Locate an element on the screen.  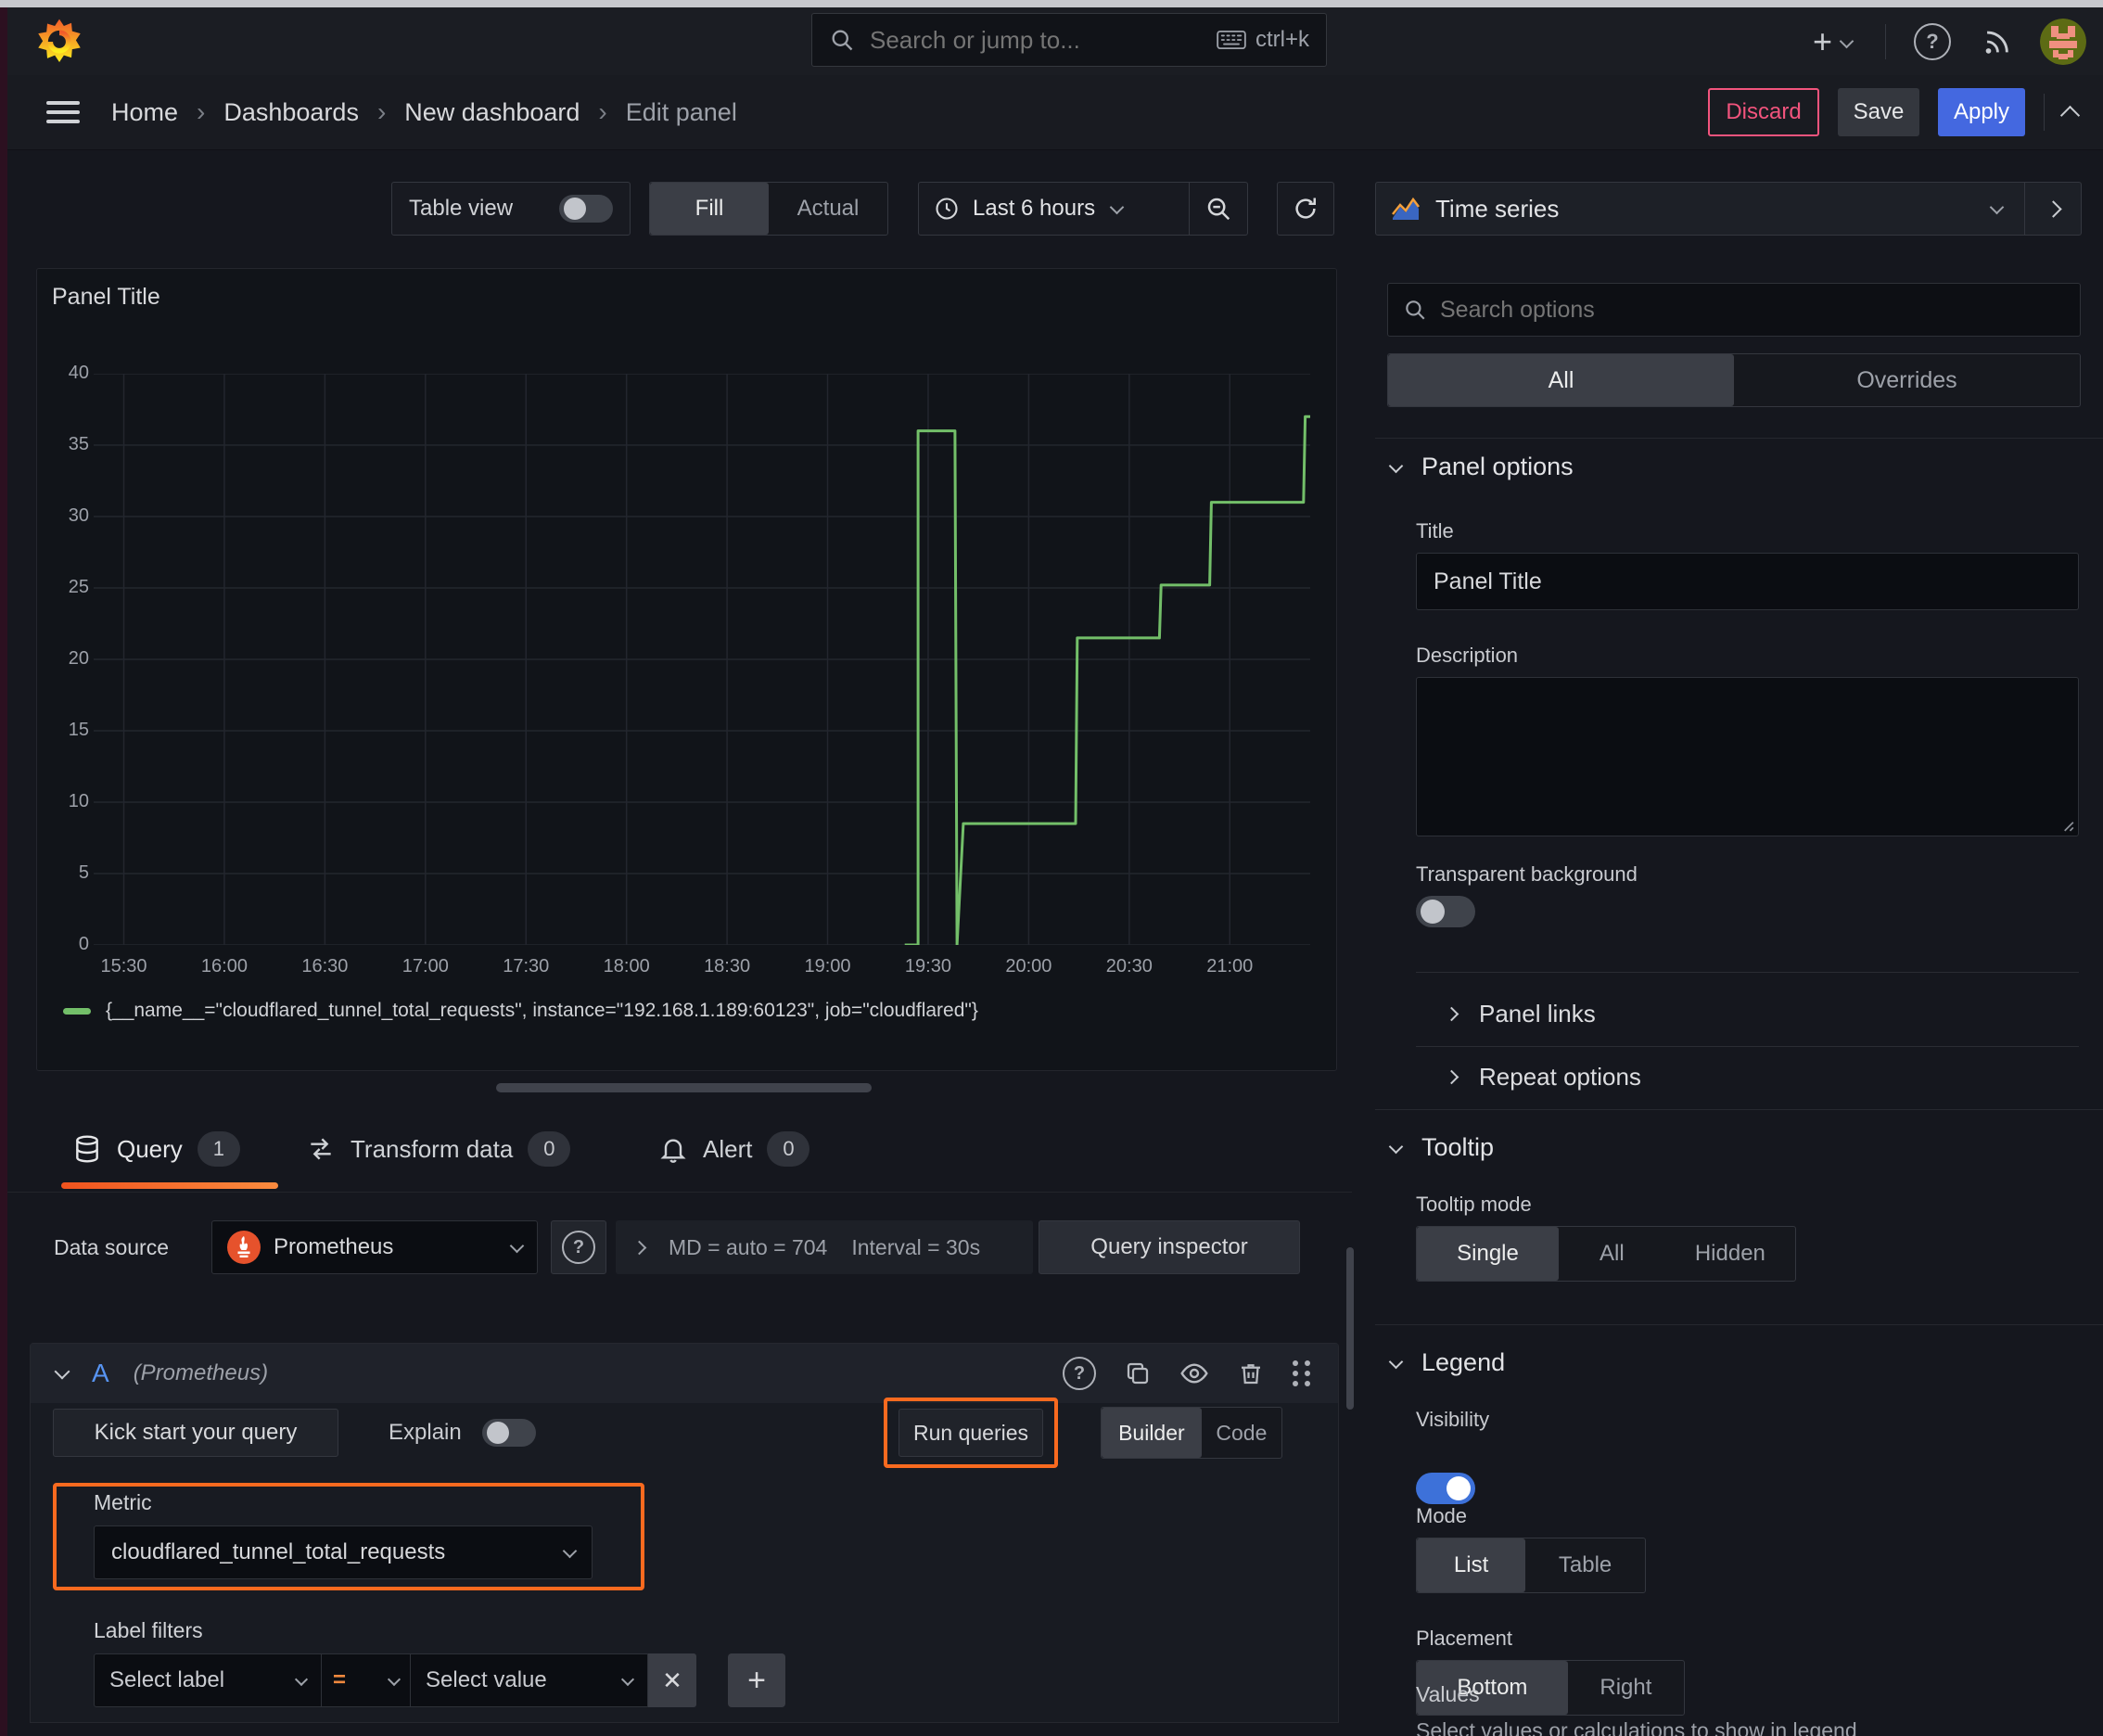
vertical-scrollbar is located at coordinates (1350, 1328).